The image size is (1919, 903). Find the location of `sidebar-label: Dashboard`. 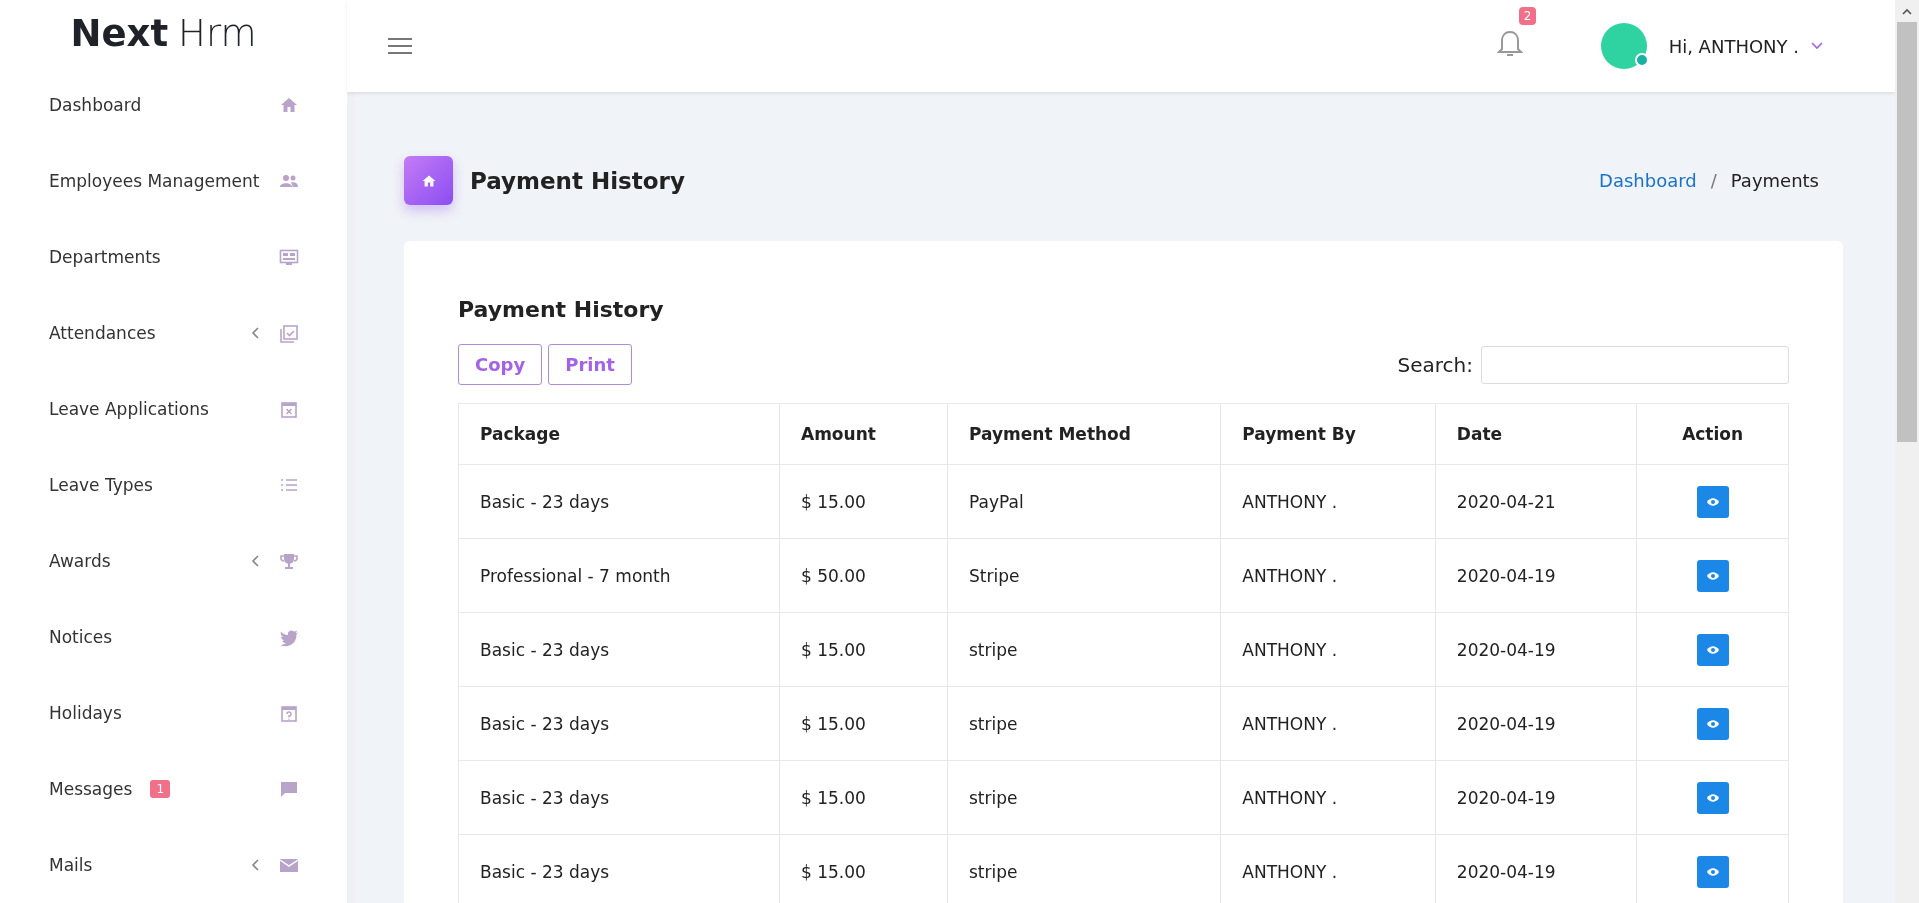

sidebar-label: Dashboard is located at coordinates (95, 105).